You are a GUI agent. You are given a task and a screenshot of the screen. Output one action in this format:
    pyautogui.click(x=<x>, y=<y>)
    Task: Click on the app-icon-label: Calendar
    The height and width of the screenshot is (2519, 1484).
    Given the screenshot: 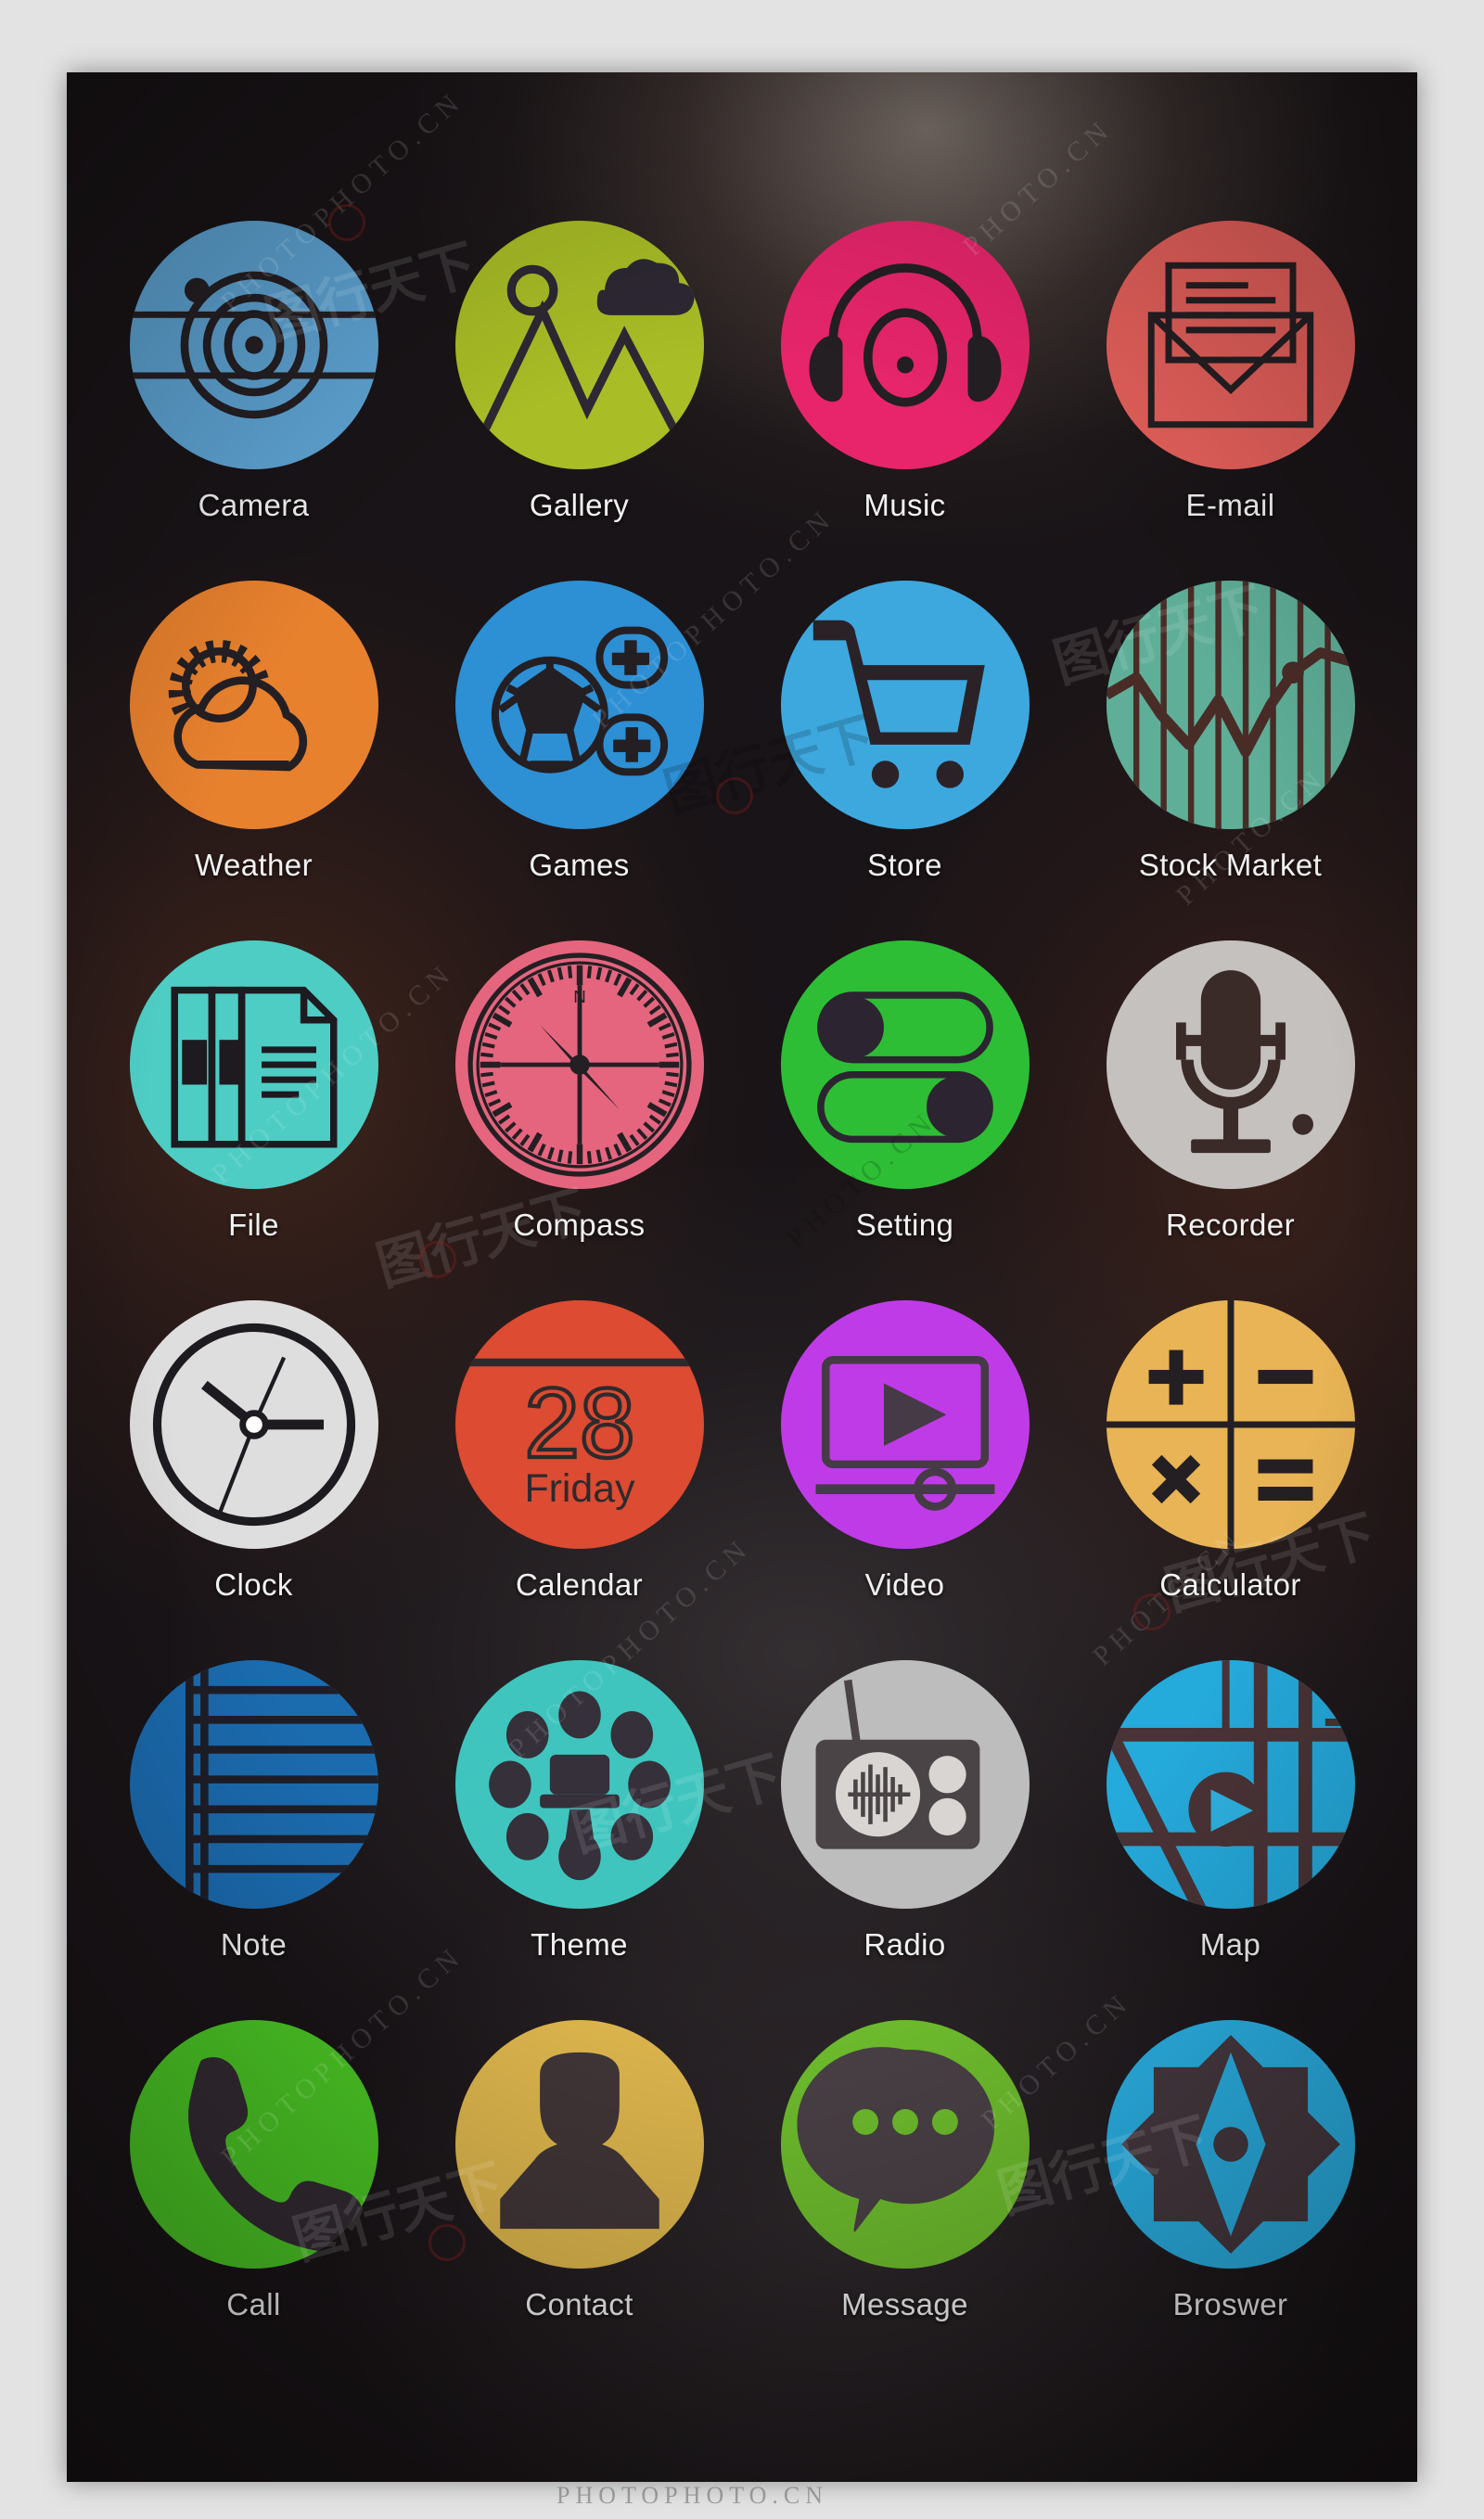 What is the action you would take?
    pyautogui.click(x=579, y=1584)
    